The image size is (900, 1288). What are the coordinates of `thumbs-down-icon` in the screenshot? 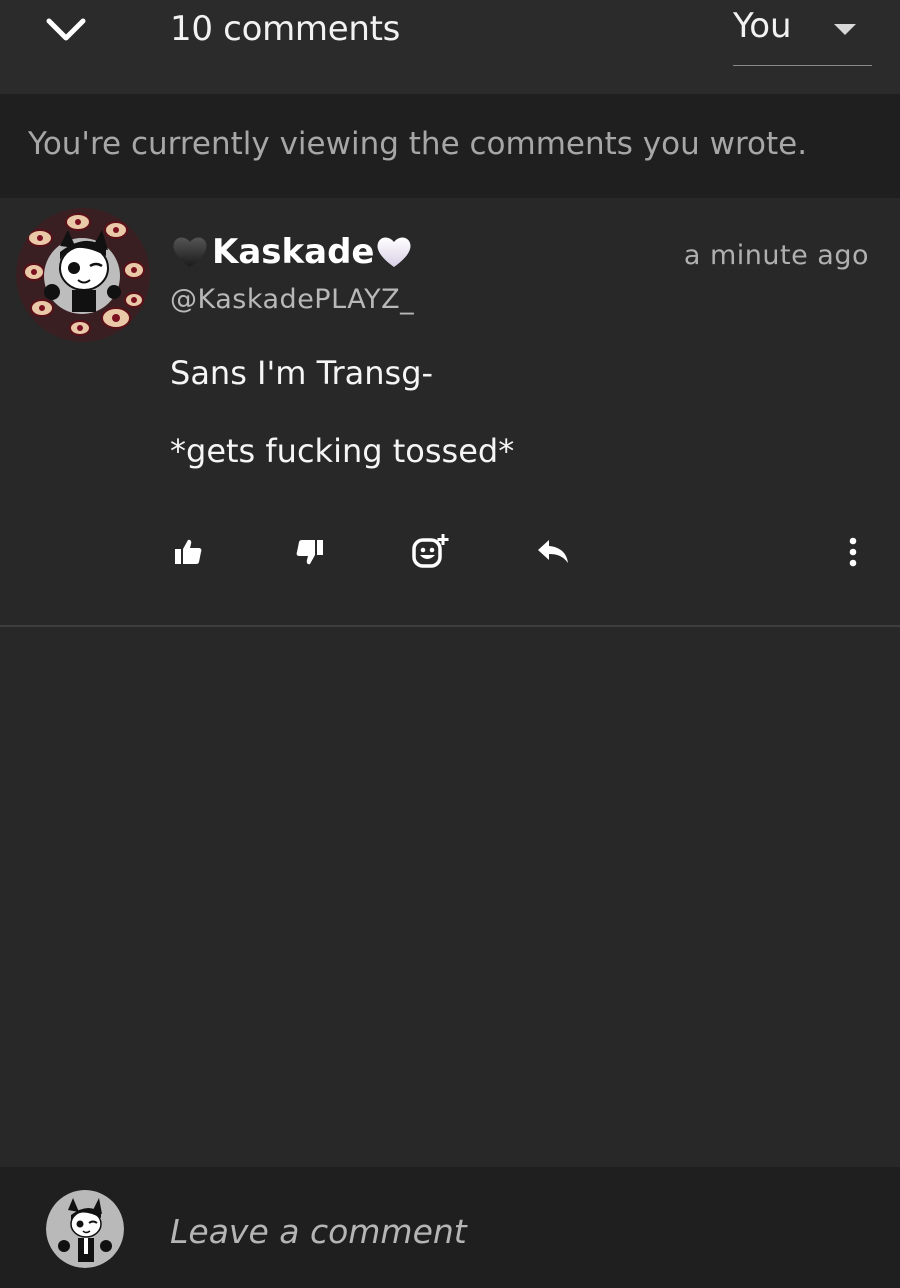 It's located at (309, 552).